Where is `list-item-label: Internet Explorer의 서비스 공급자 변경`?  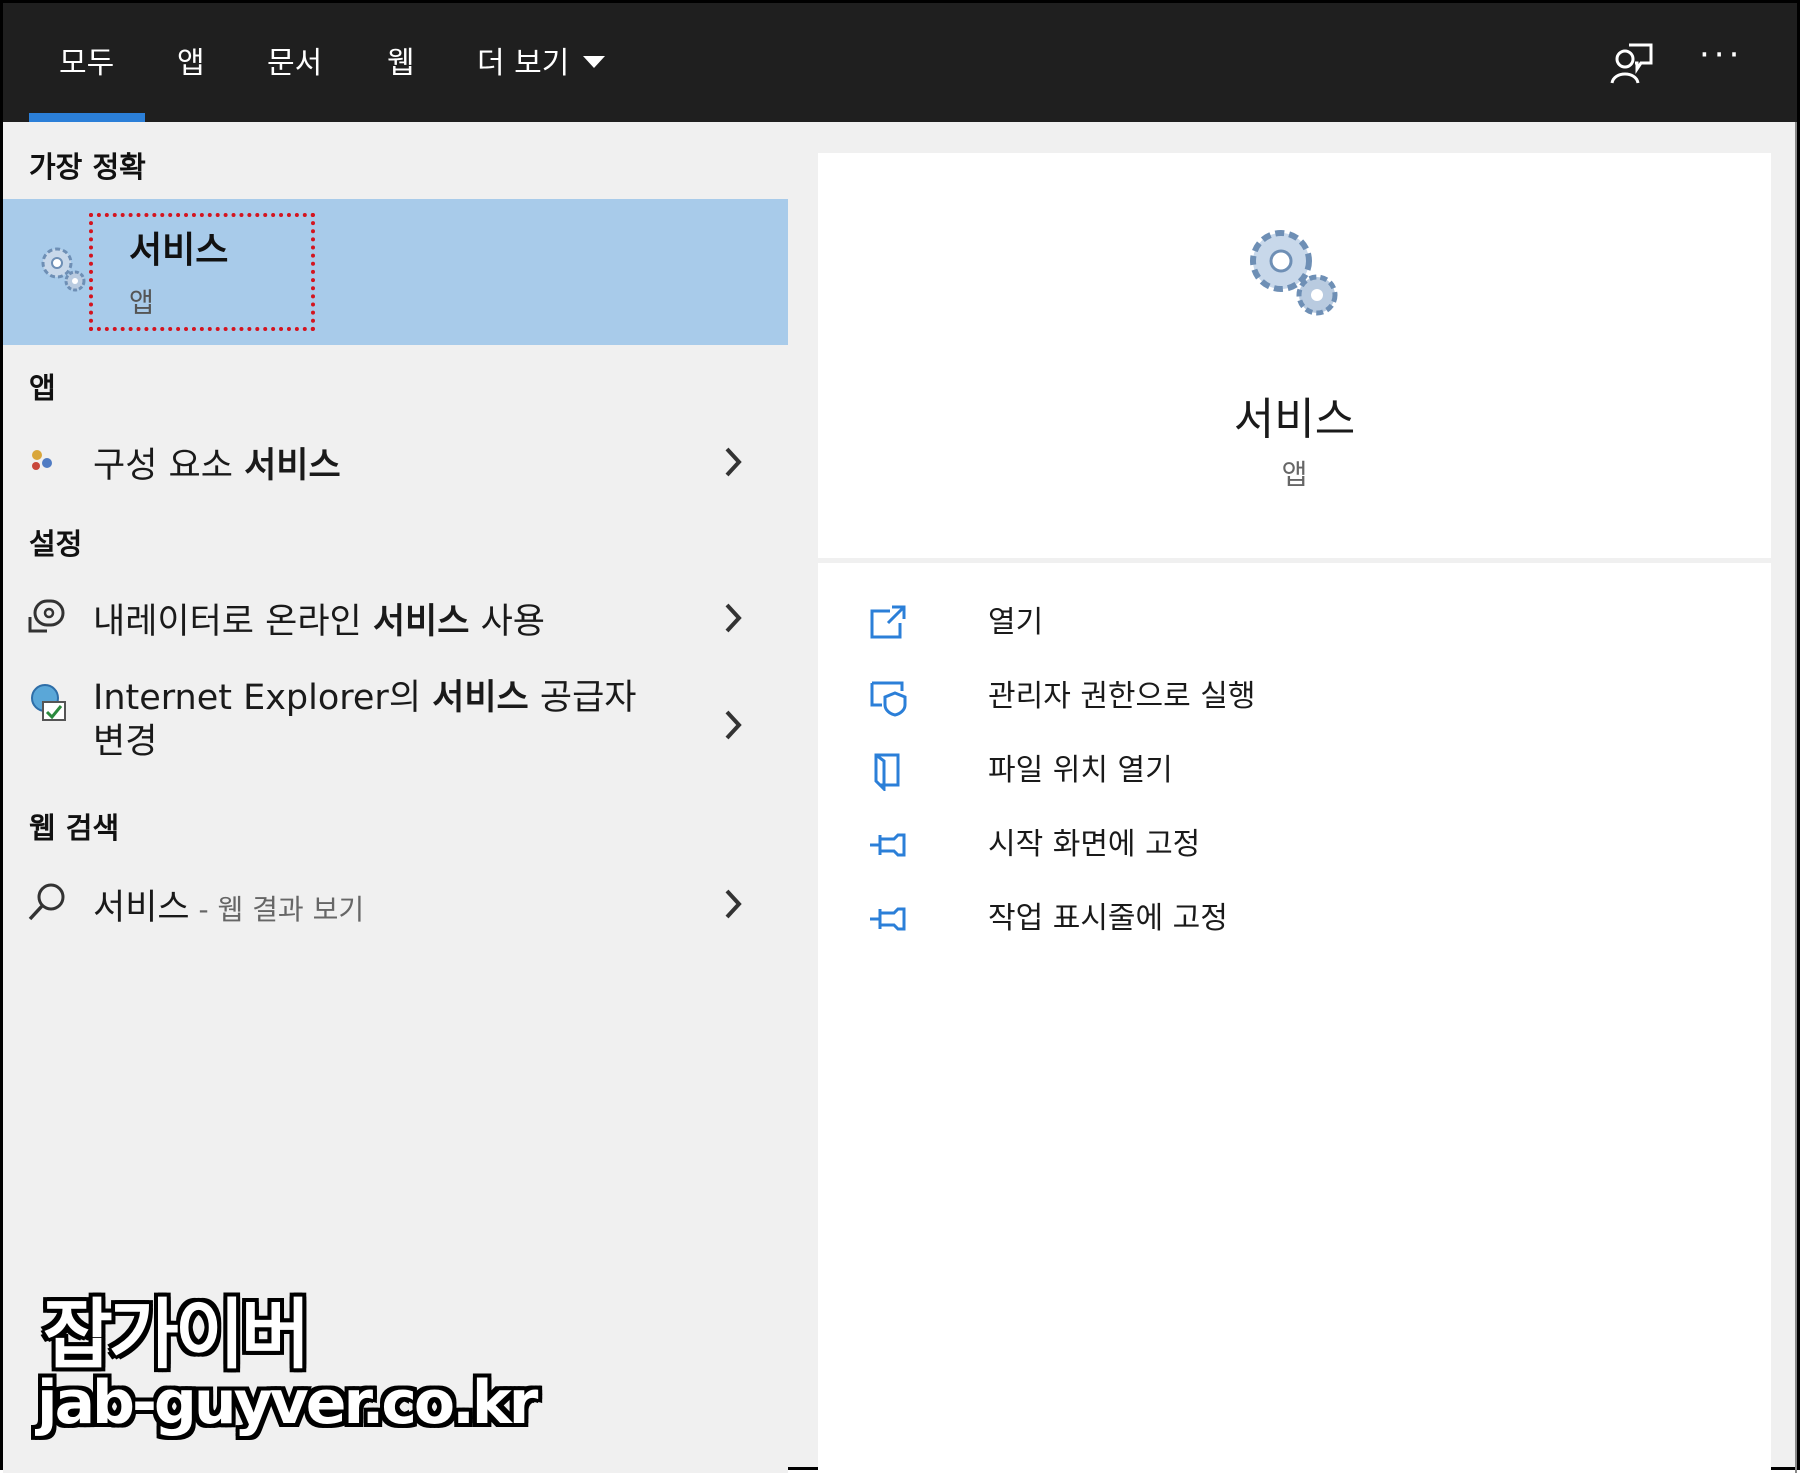
list-item-label: Internet Explorer의 서비스 공급자 변경 is located at coordinates (365, 720).